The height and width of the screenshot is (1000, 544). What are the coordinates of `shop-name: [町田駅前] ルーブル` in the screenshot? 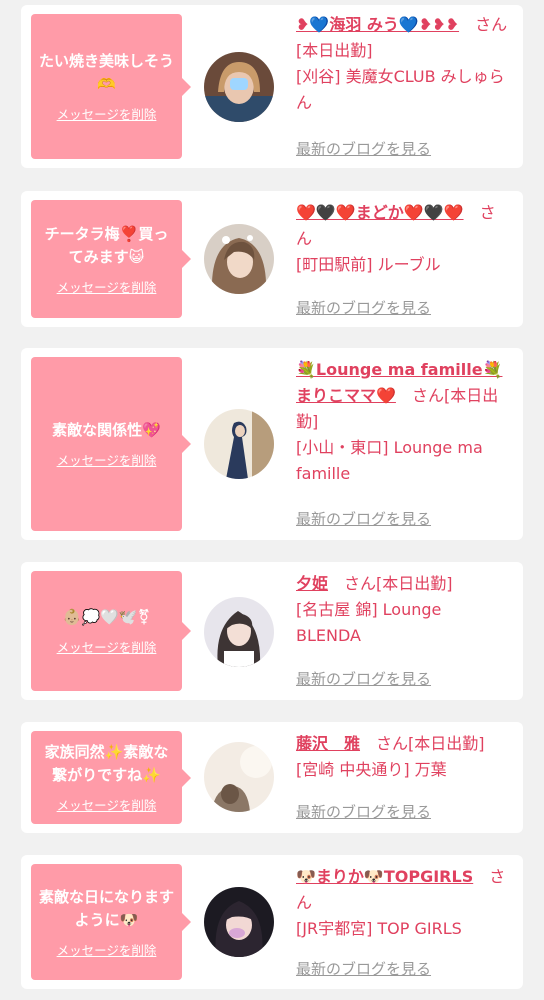 It's located at (368, 264).